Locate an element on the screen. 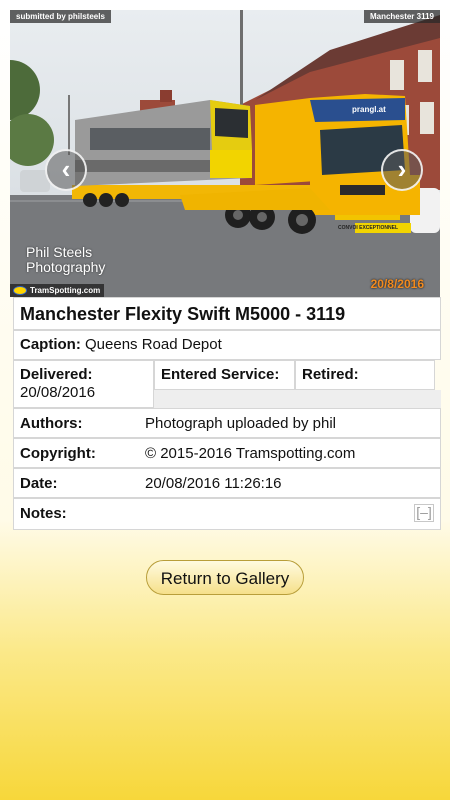  site-logo-text: TramSpotting.com is located at coordinates (65, 290).